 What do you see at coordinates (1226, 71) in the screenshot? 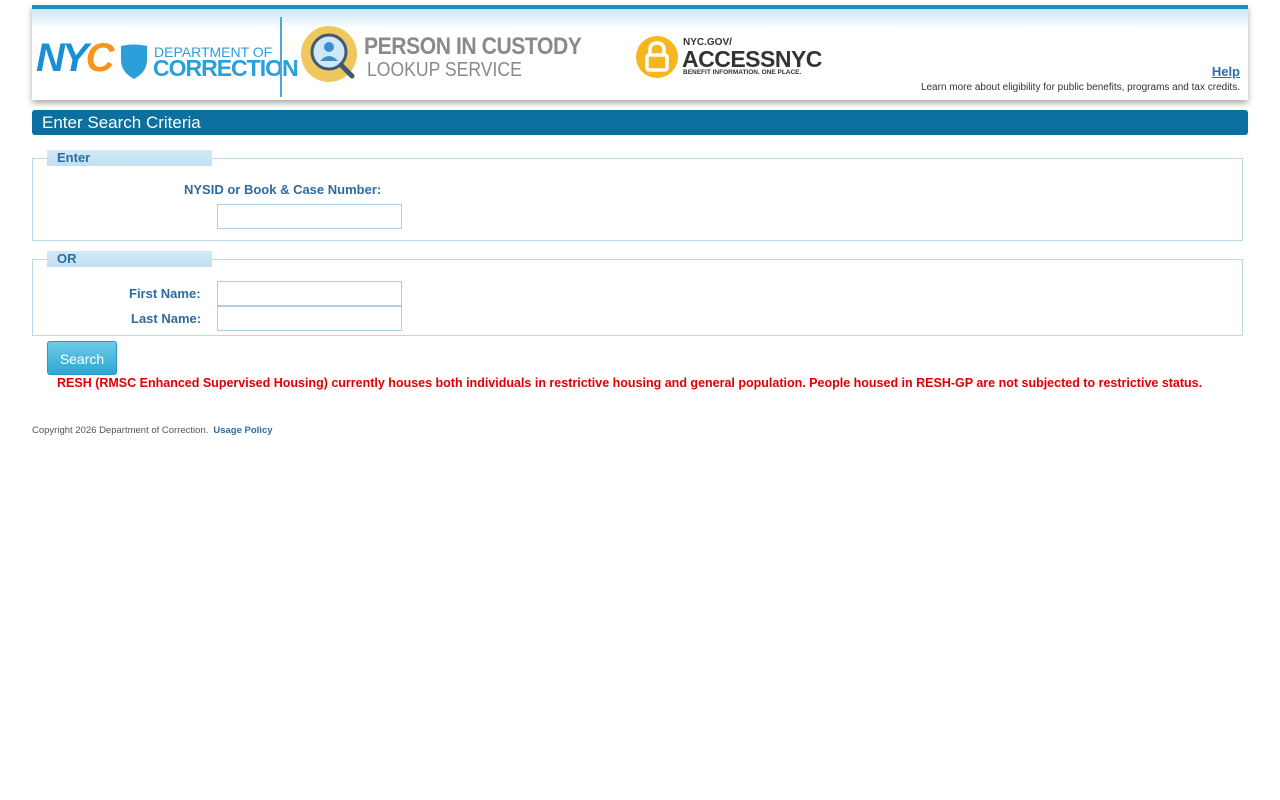
I see `help-link: Help` at bounding box center [1226, 71].